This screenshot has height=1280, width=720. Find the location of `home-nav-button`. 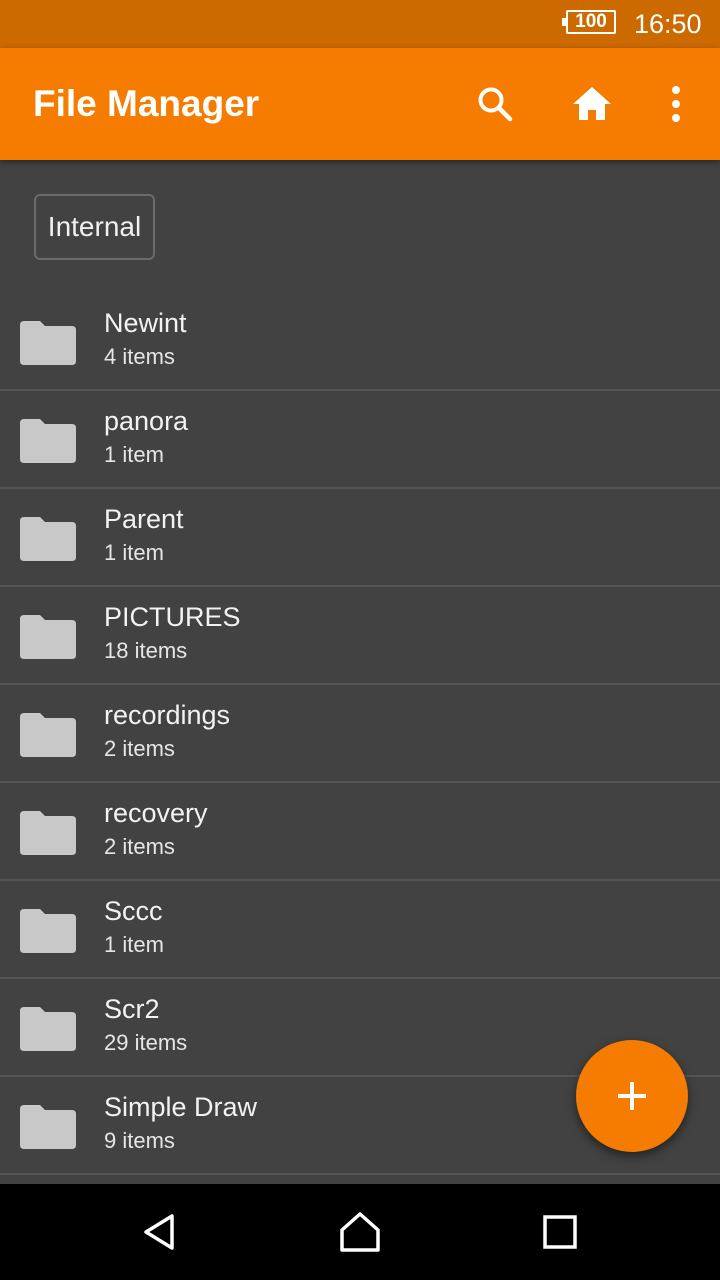

home-nav-button is located at coordinates (360, 1232).